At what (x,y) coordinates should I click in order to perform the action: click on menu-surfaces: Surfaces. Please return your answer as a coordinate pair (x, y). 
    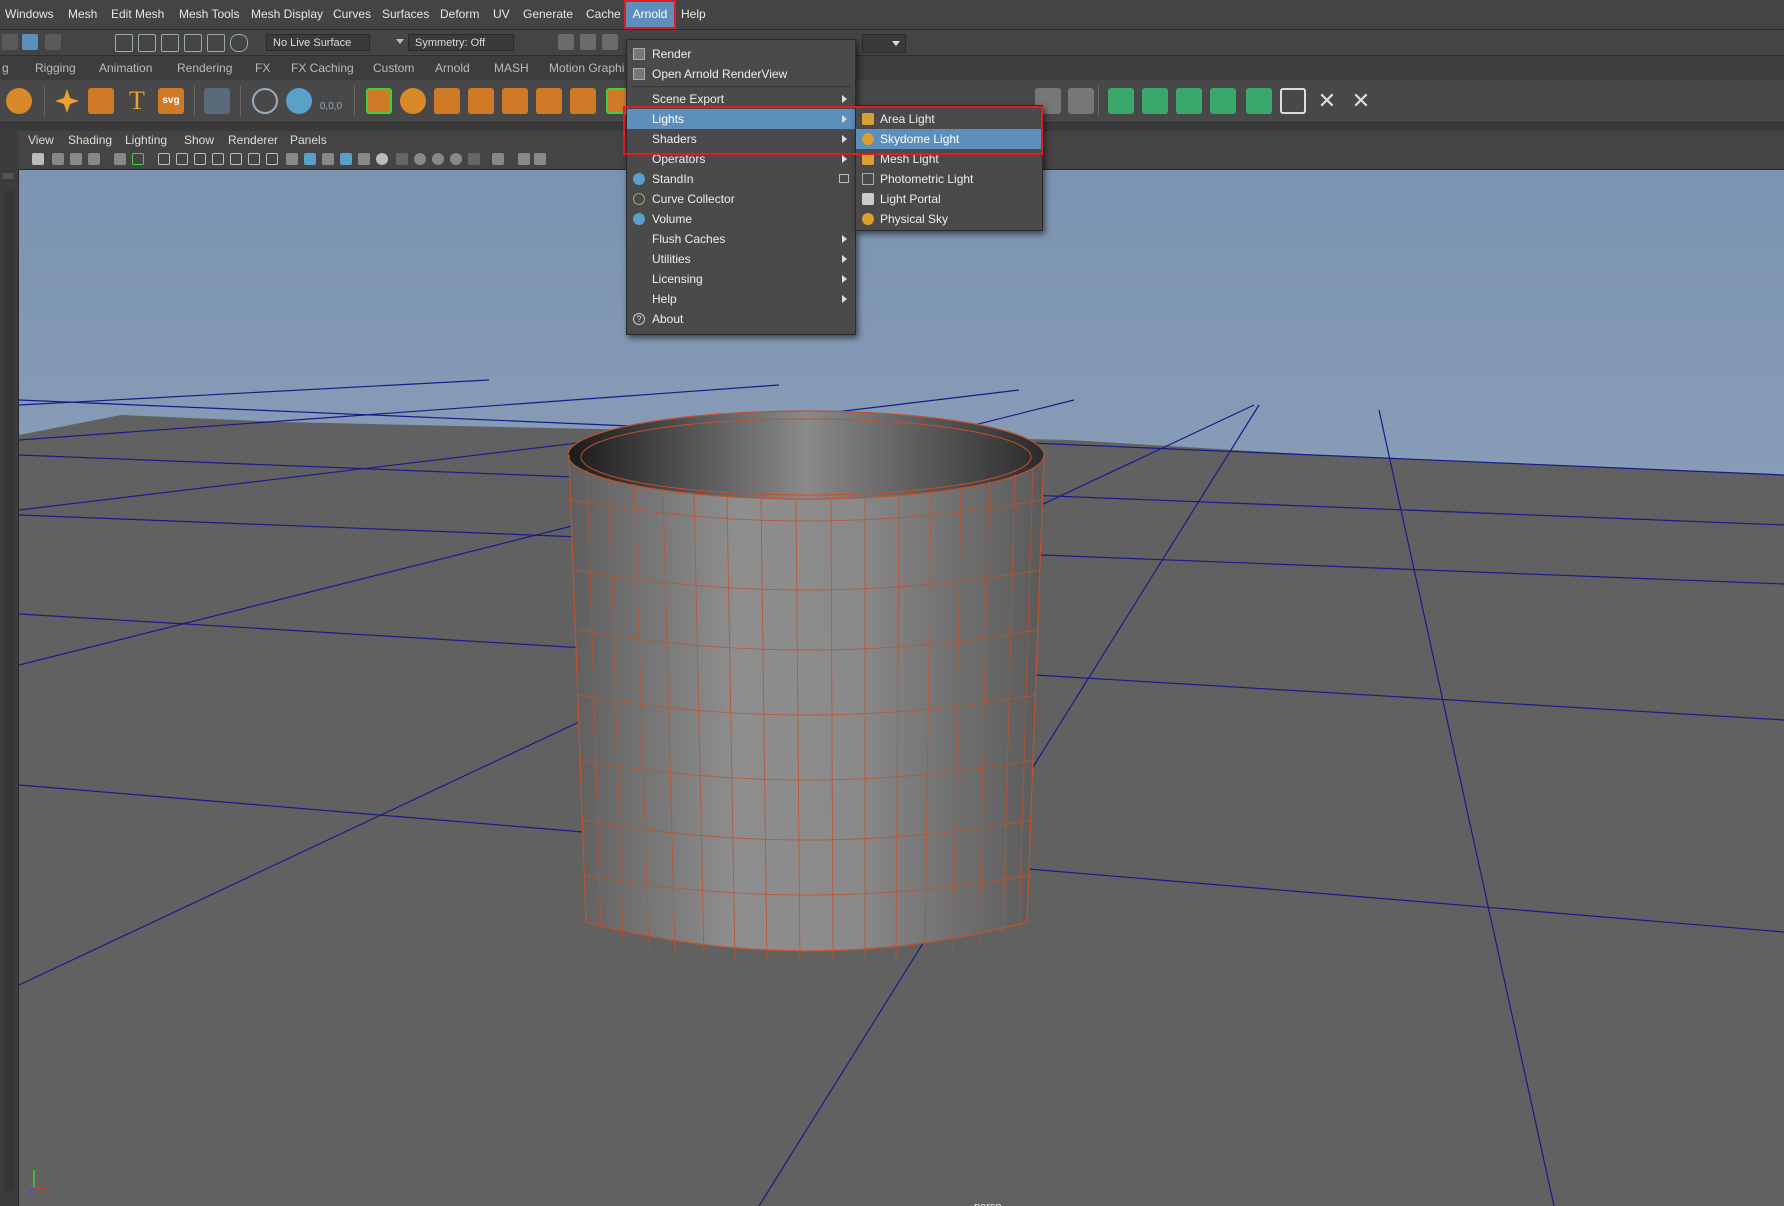
    Looking at the image, I should click on (405, 14).